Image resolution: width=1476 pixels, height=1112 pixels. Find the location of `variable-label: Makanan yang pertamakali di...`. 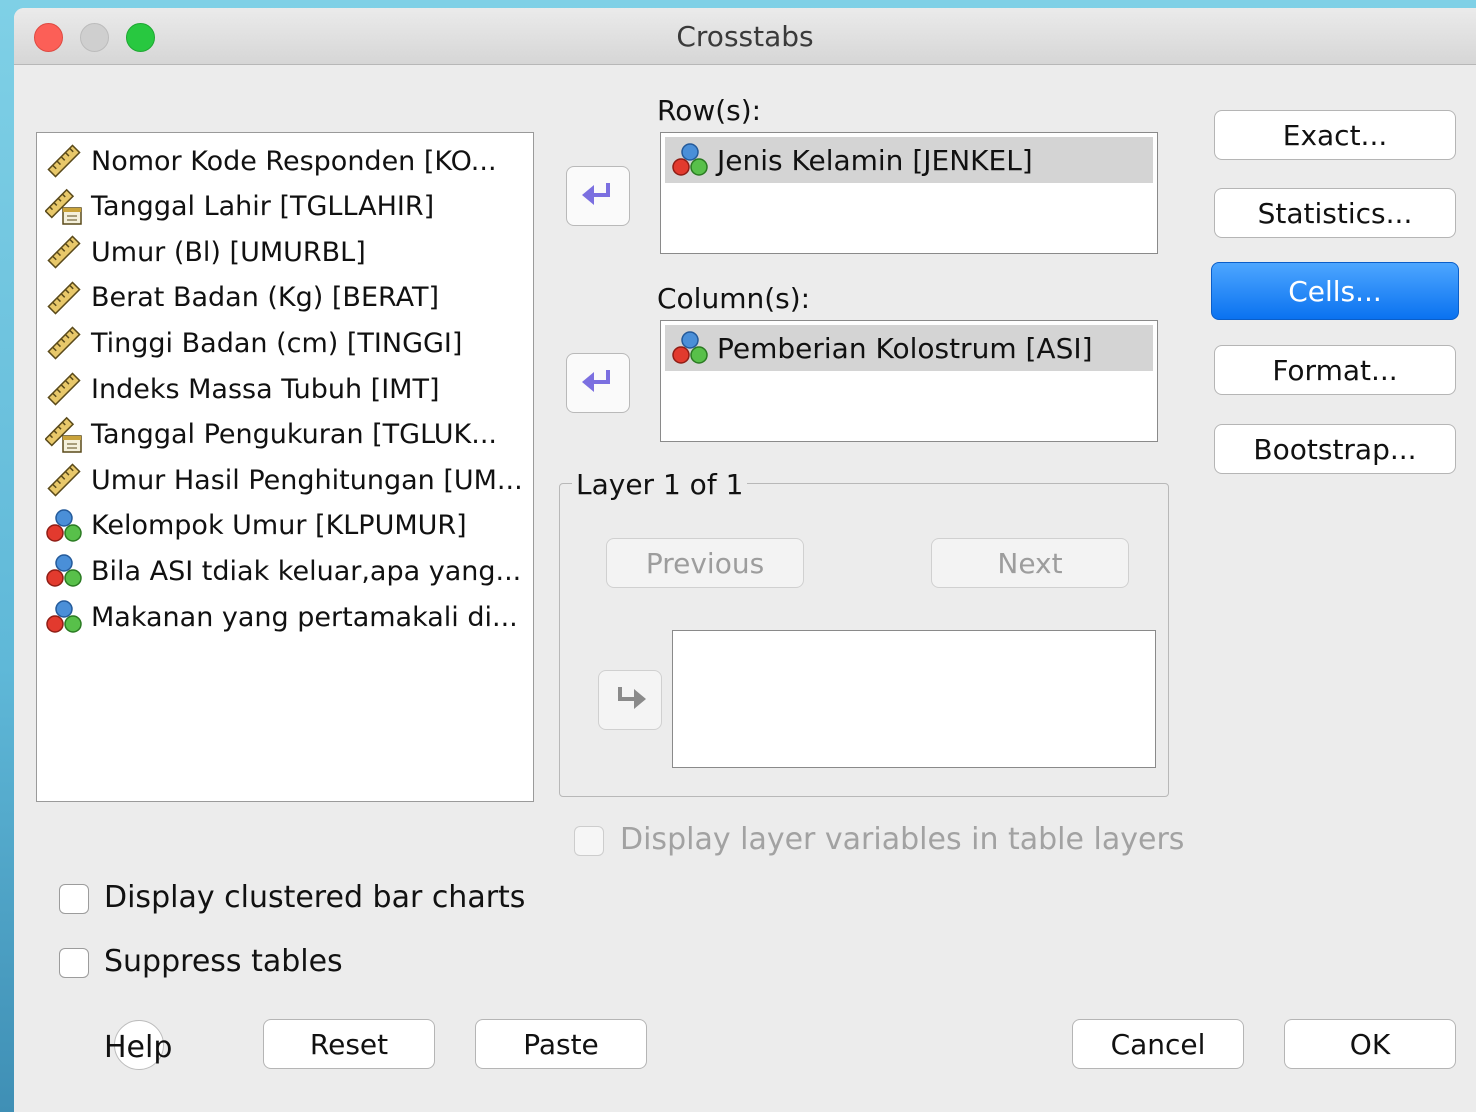

variable-label: Makanan yang pertamakali di... is located at coordinates (304, 617).